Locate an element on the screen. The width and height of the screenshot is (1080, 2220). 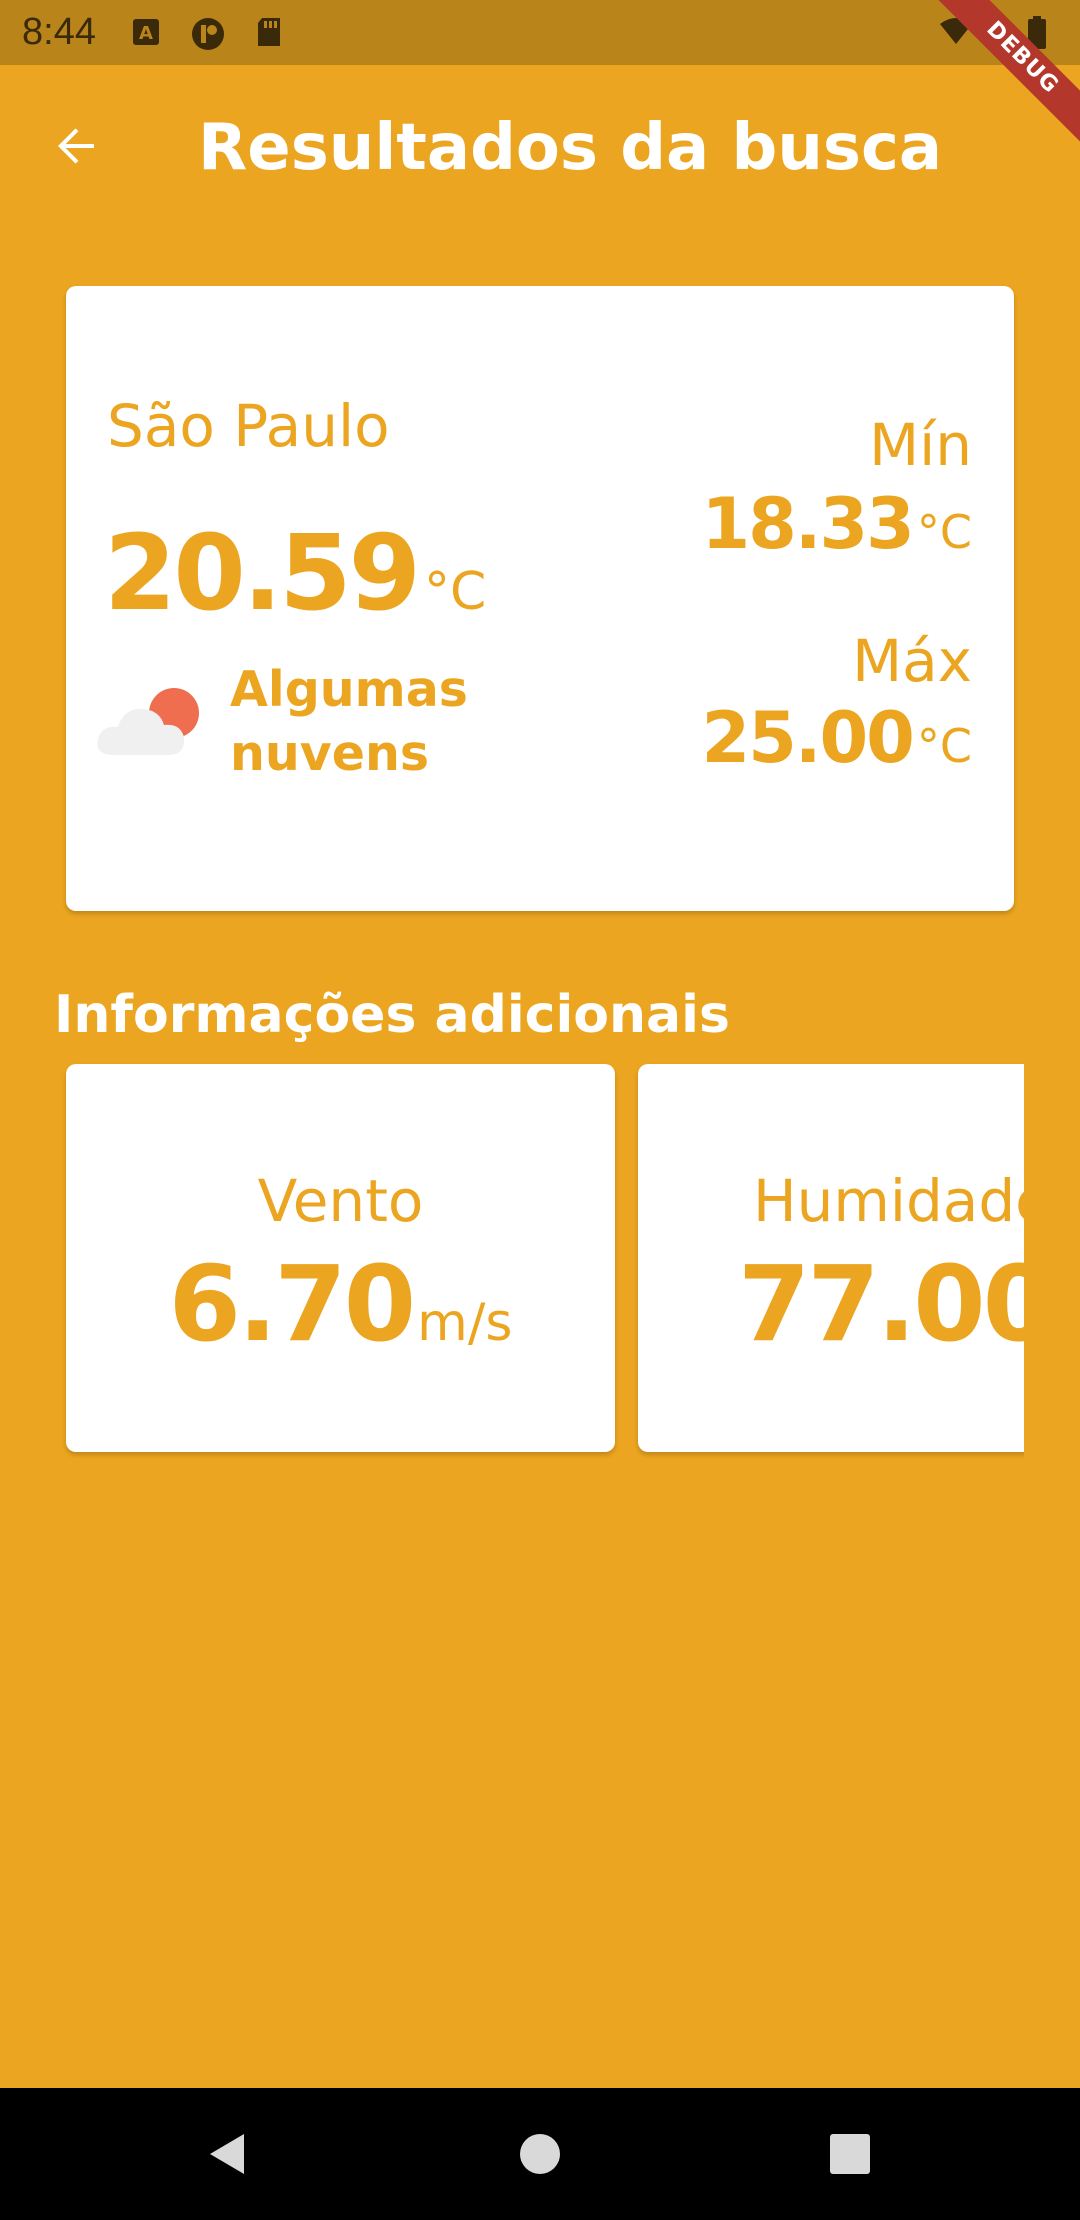
humidity-value: 77.00 is located at coordinates (881, 1304).